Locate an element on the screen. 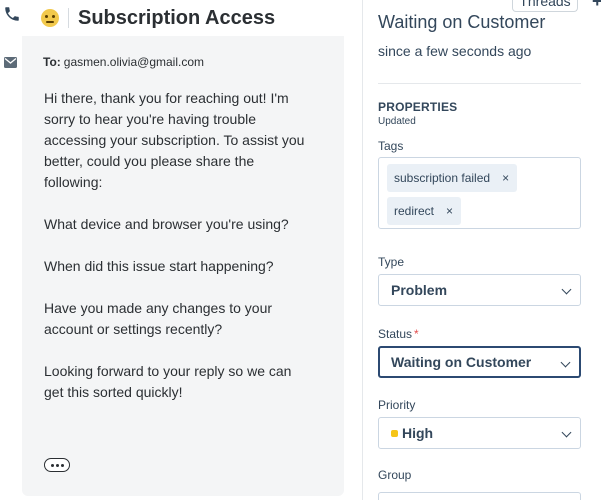 The width and height of the screenshot is (601, 500). status-timestamp: since a few seconds ago is located at coordinates (455, 51).